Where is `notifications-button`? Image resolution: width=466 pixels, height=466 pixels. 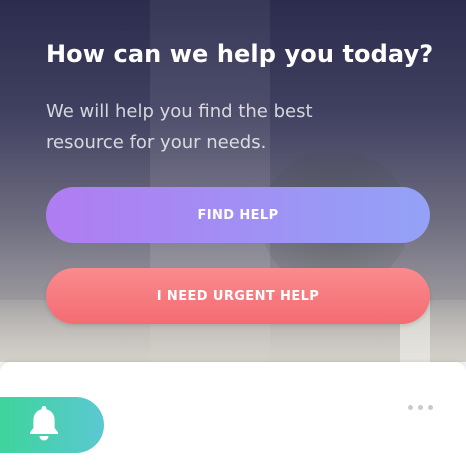 notifications-button is located at coordinates (52, 425).